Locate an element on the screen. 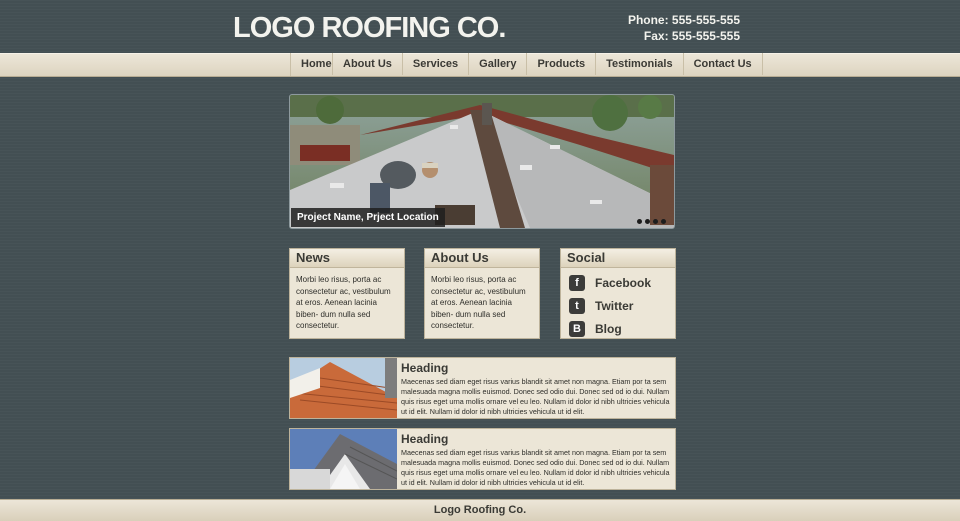 The height and width of the screenshot is (521, 960). news-title: News is located at coordinates (347, 258).